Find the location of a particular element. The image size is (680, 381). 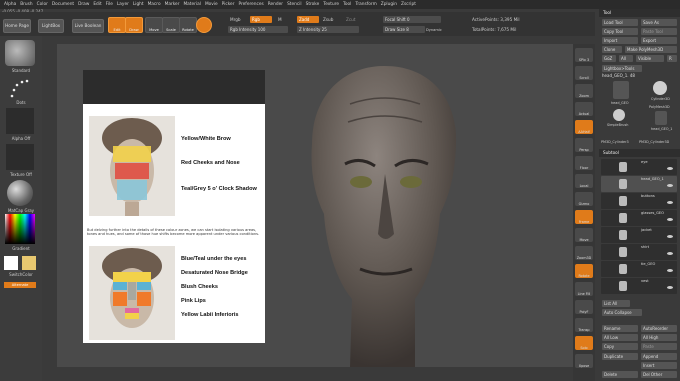

visible-button: Visible is located at coordinates (650, 58).